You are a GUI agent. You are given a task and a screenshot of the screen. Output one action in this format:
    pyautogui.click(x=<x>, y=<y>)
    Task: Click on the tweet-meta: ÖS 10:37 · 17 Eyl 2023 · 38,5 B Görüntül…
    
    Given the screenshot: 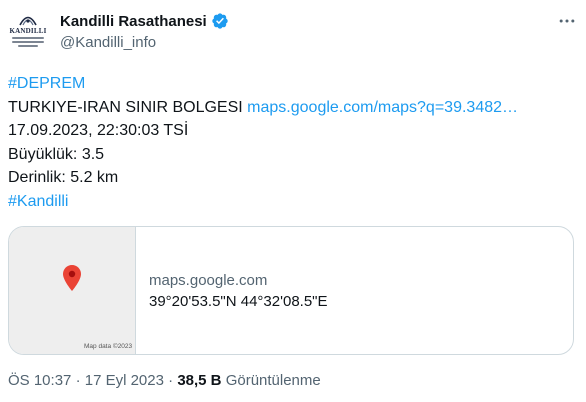 What is the action you would take?
    pyautogui.click(x=164, y=380)
    